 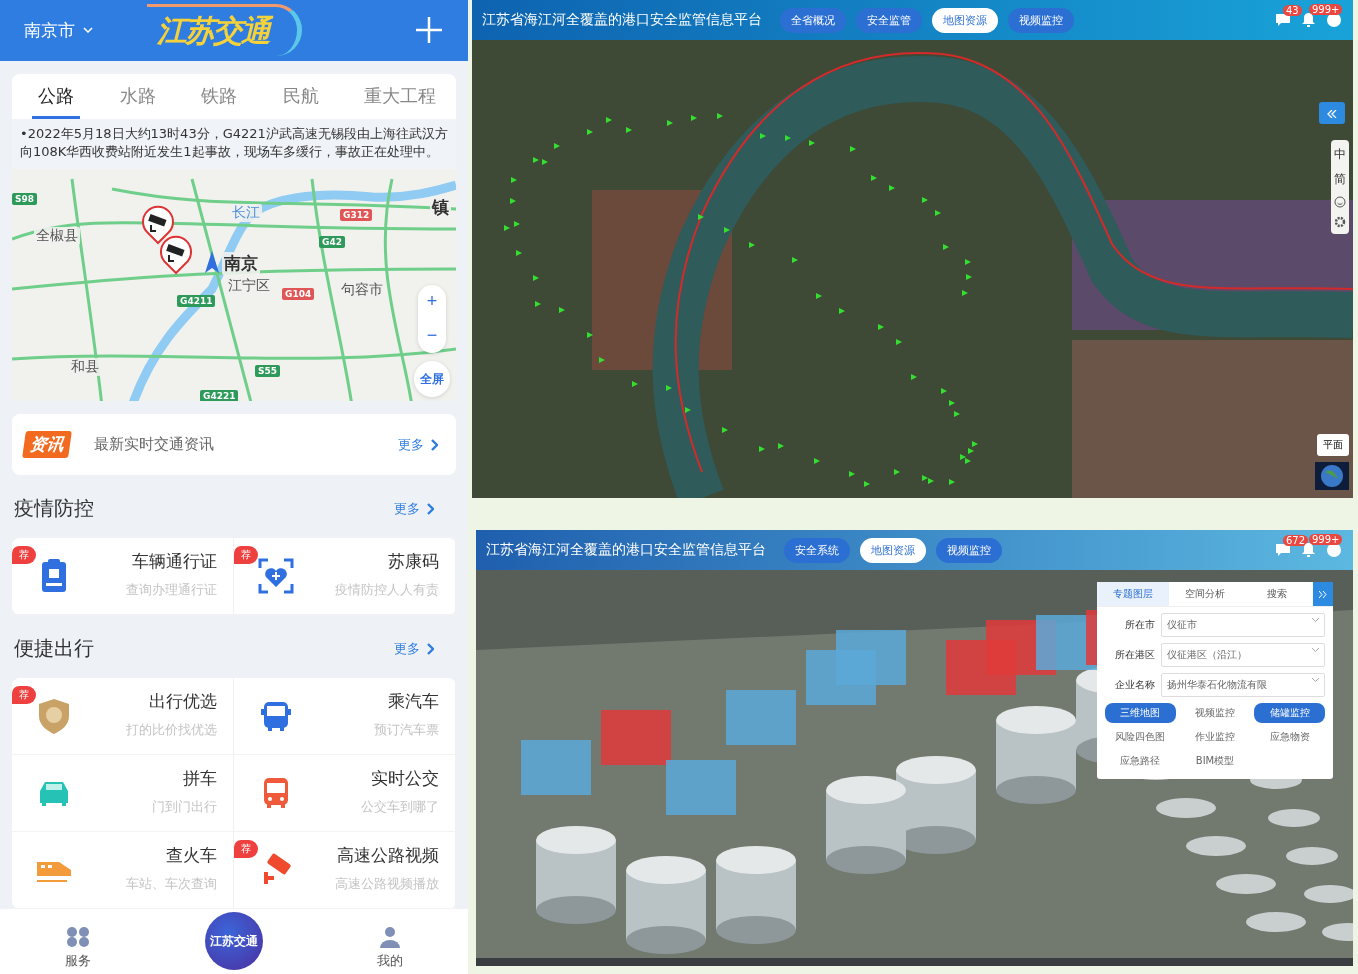 What do you see at coordinates (1333, 445) in the screenshot?
I see `view-toggle-button: 平面` at bounding box center [1333, 445].